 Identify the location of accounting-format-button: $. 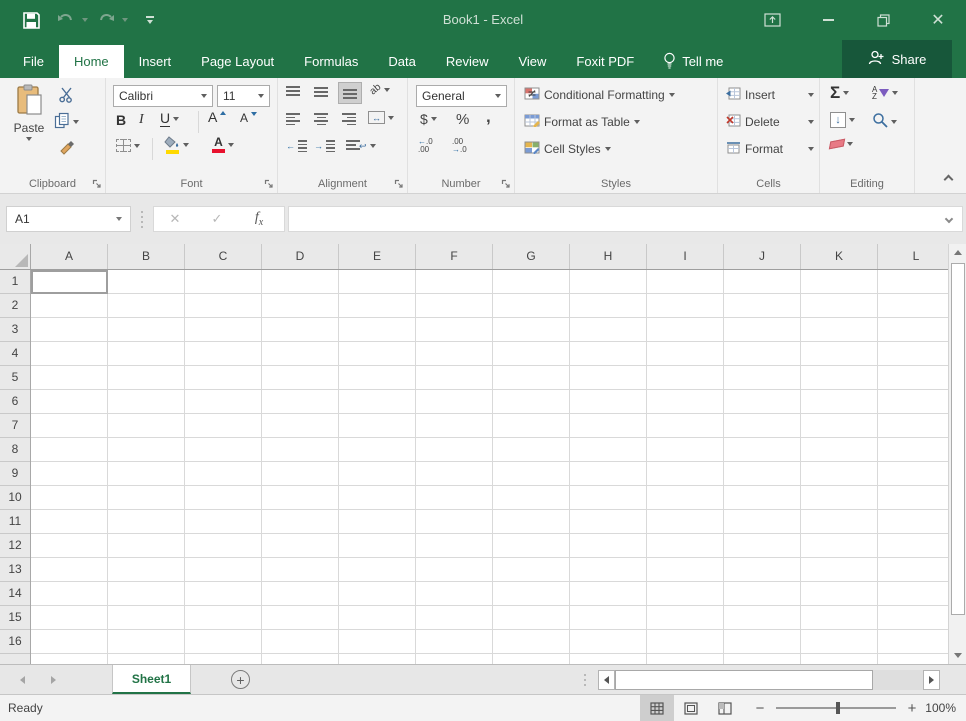
(428, 119).